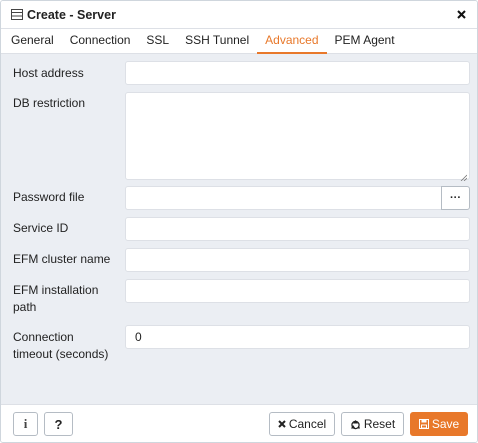 The height and width of the screenshot is (443, 478). I want to click on save-icon, so click(423, 424).